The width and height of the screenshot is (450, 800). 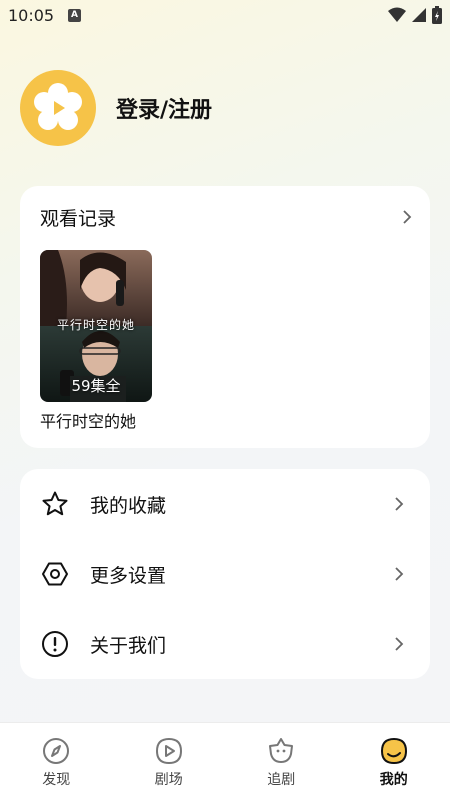 What do you see at coordinates (55, 574) in the screenshot?
I see `settings-icon` at bounding box center [55, 574].